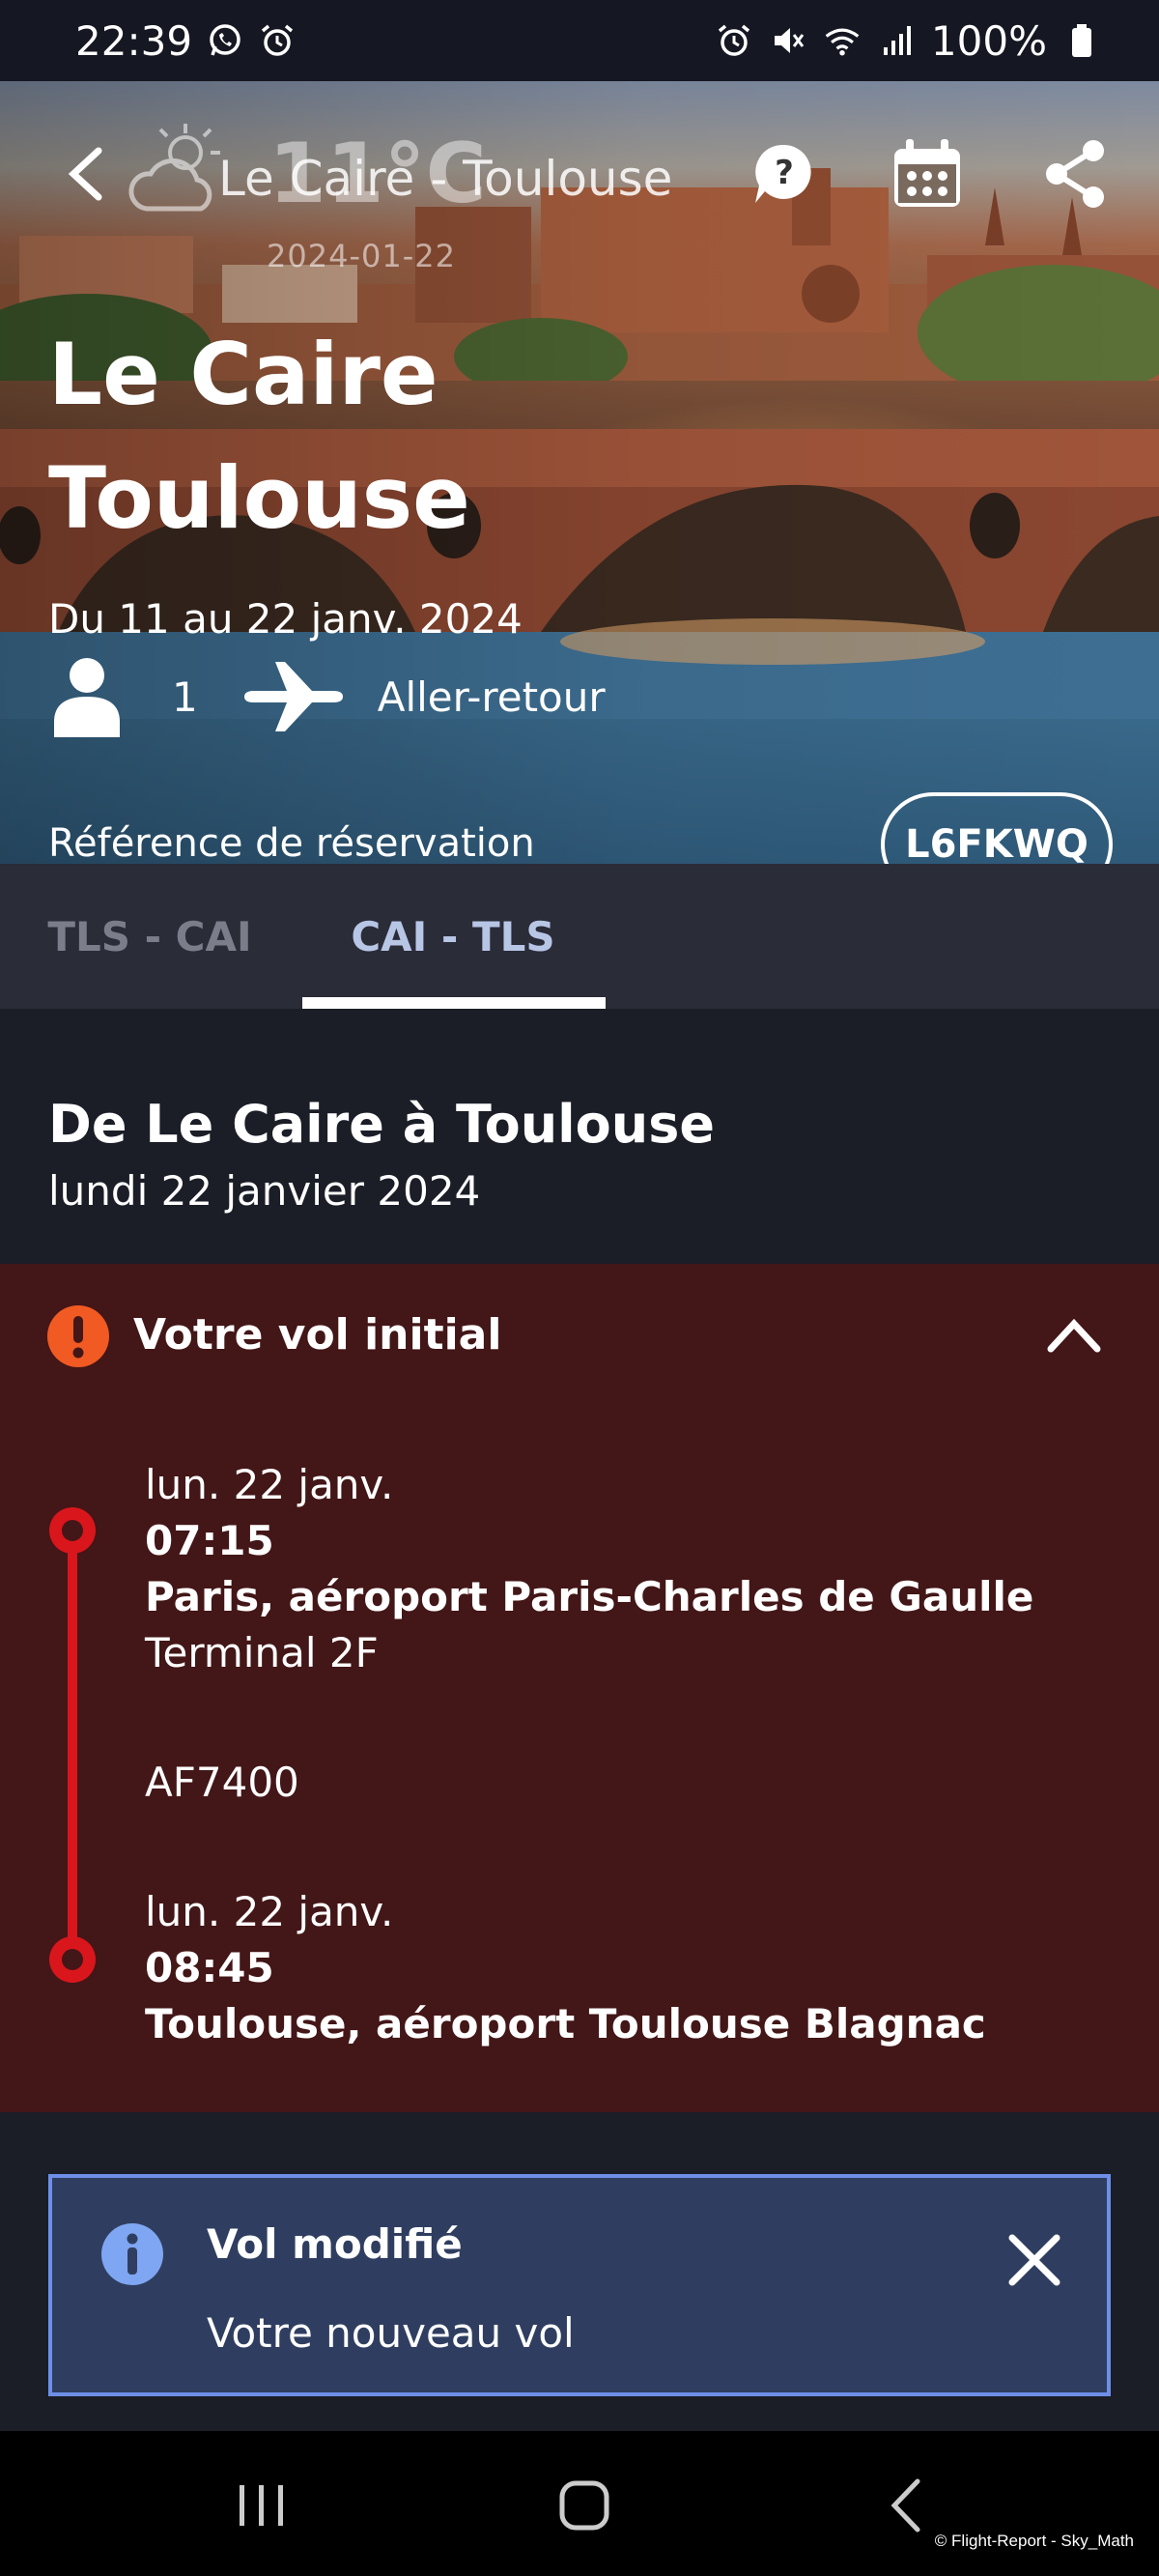 This screenshot has width=1159, height=2576. Describe the element at coordinates (73, 1745) in the screenshot. I see `flight-timeline` at that location.